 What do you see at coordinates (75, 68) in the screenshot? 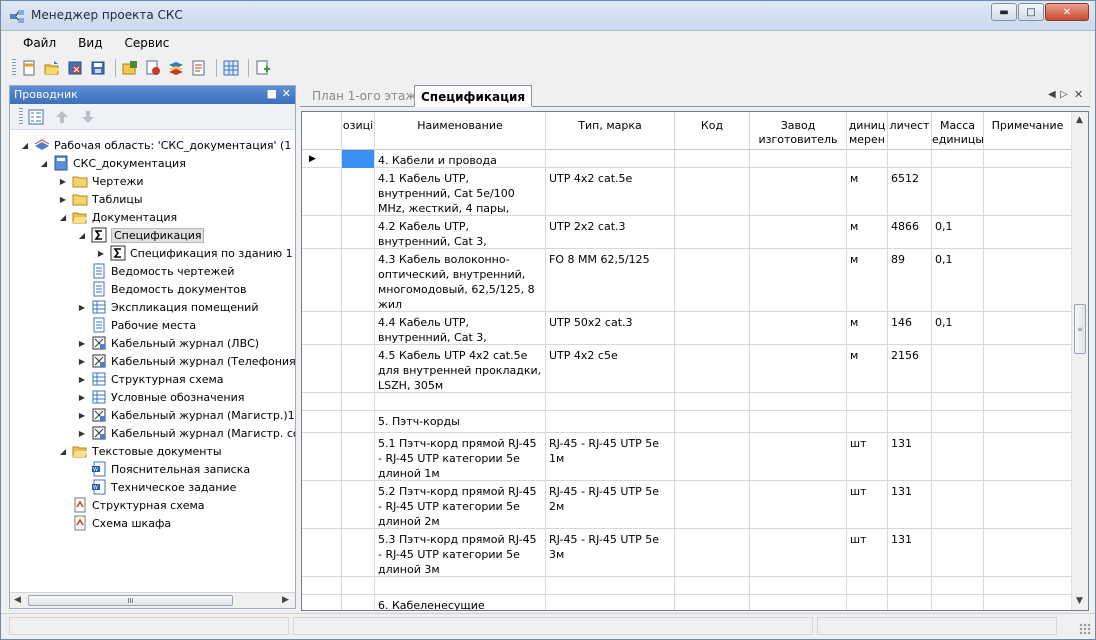
I see `close-doc-button` at bounding box center [75, 68].